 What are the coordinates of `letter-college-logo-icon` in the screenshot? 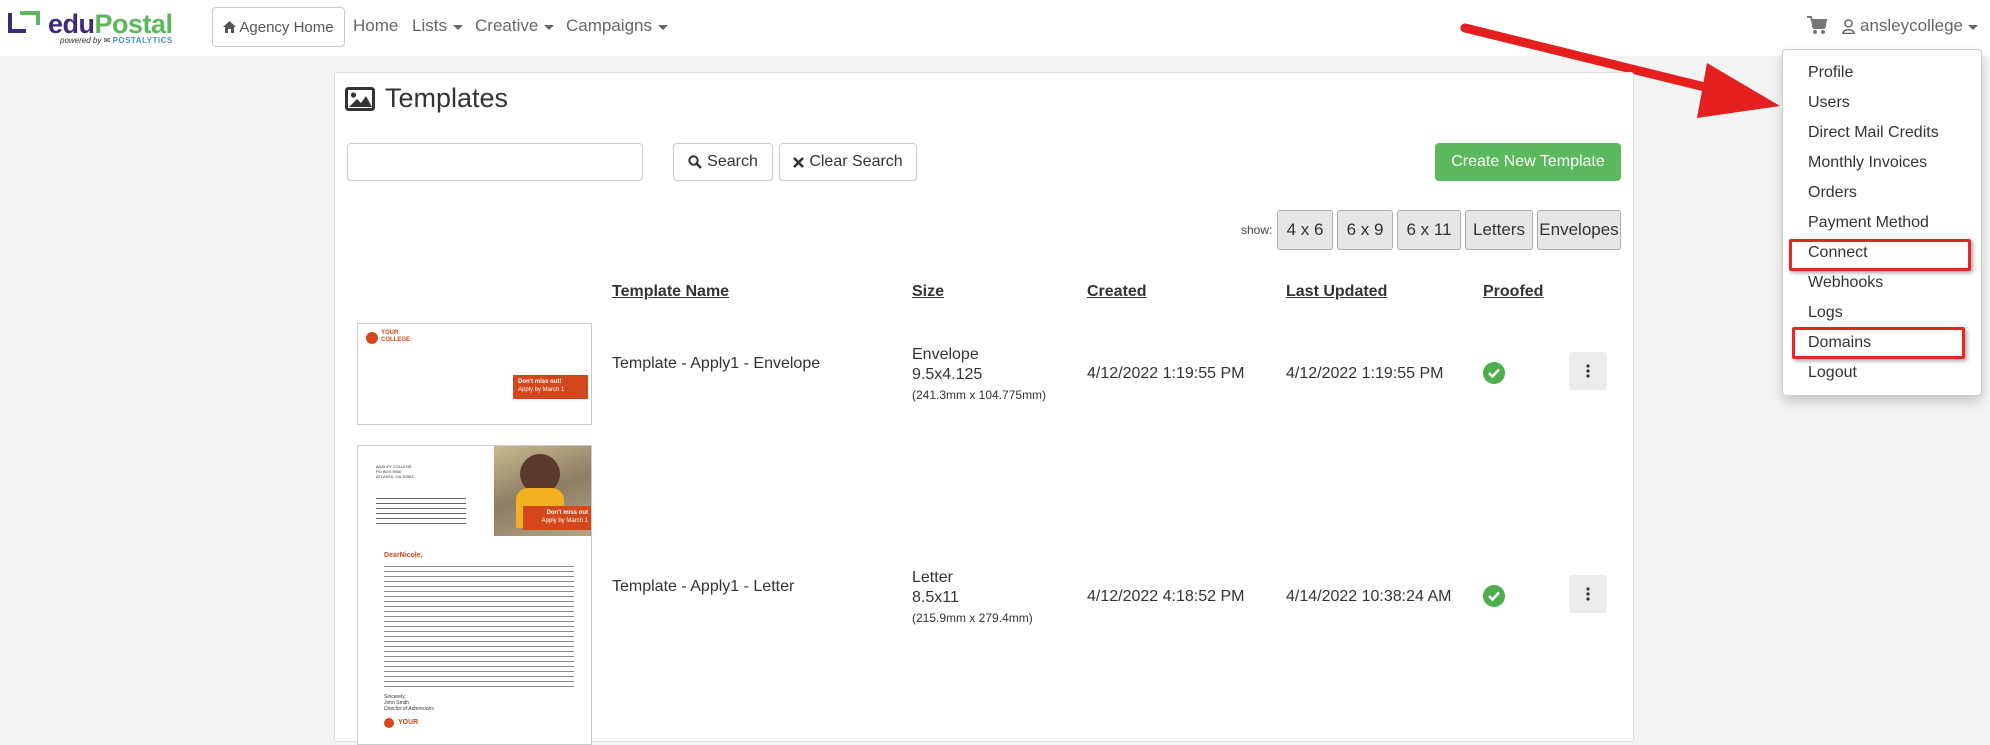 It's located at (389, 723).